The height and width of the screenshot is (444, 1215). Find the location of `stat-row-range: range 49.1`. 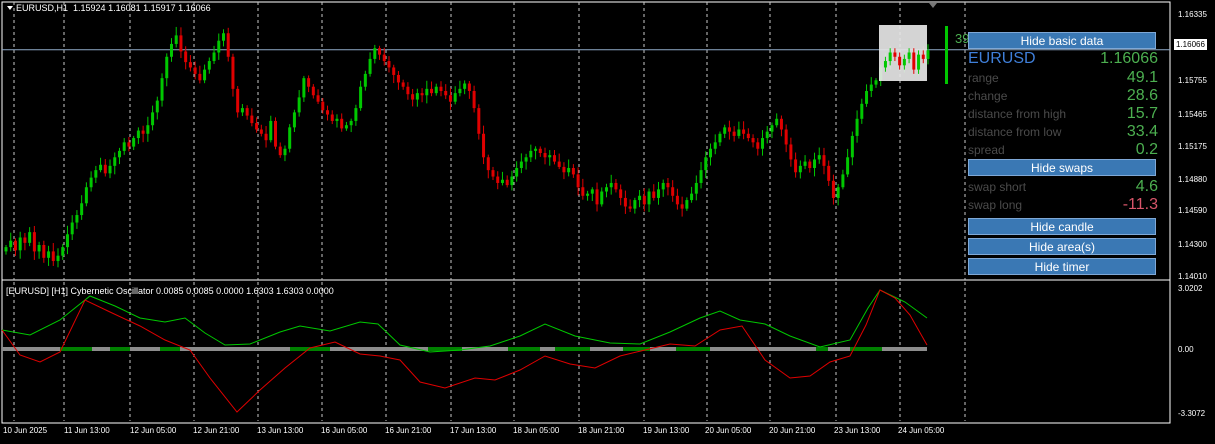

stat-row-range: range 49.1 is located at coordinates (1063, 78).